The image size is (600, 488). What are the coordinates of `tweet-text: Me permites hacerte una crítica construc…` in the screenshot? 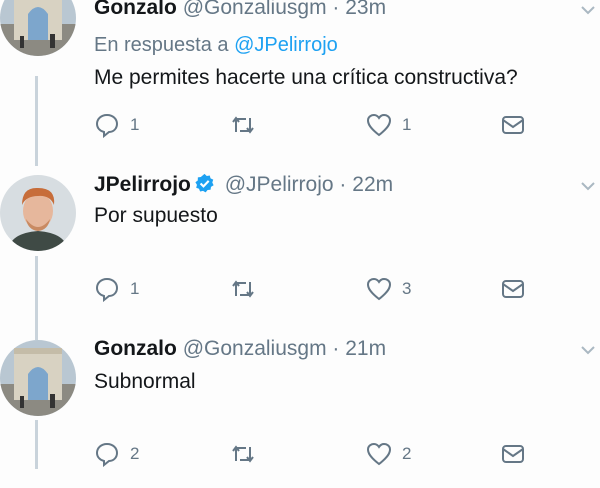 It's located at (306, 77).